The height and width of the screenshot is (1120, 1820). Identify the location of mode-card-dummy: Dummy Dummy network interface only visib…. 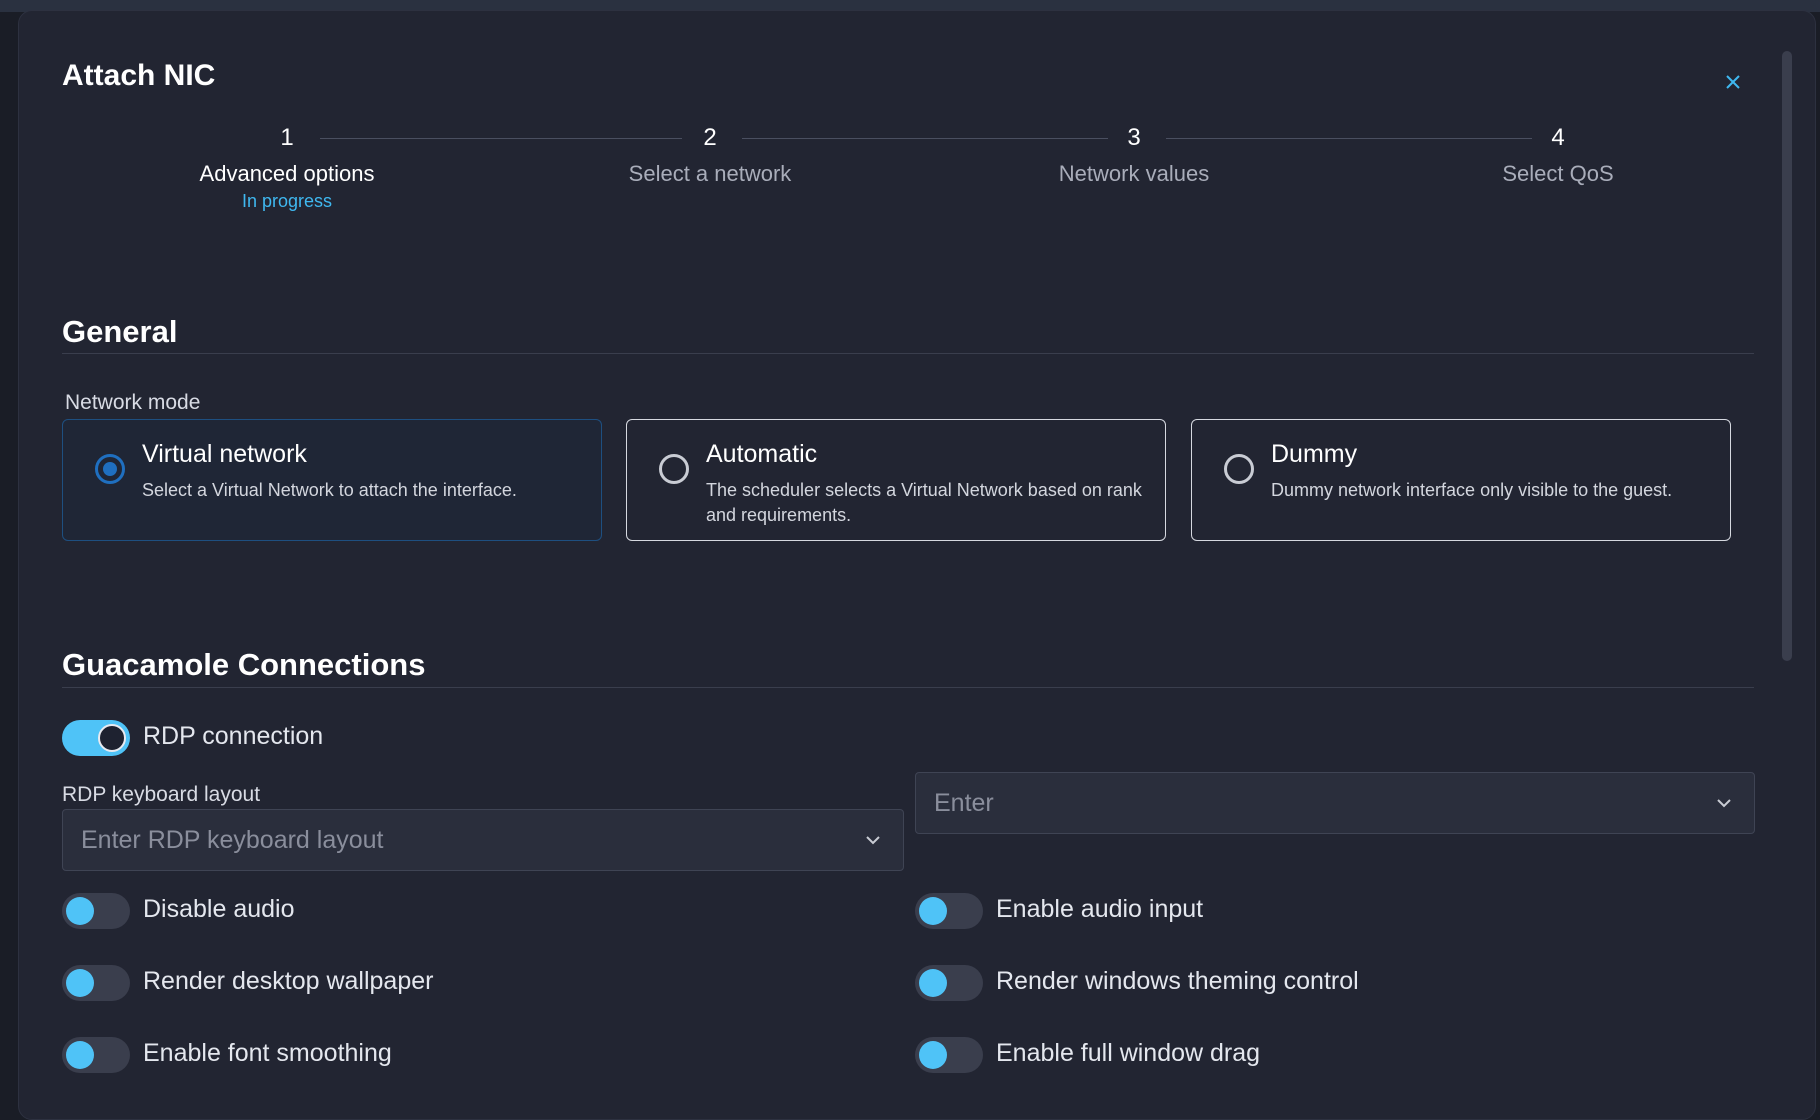
(1461, 480).